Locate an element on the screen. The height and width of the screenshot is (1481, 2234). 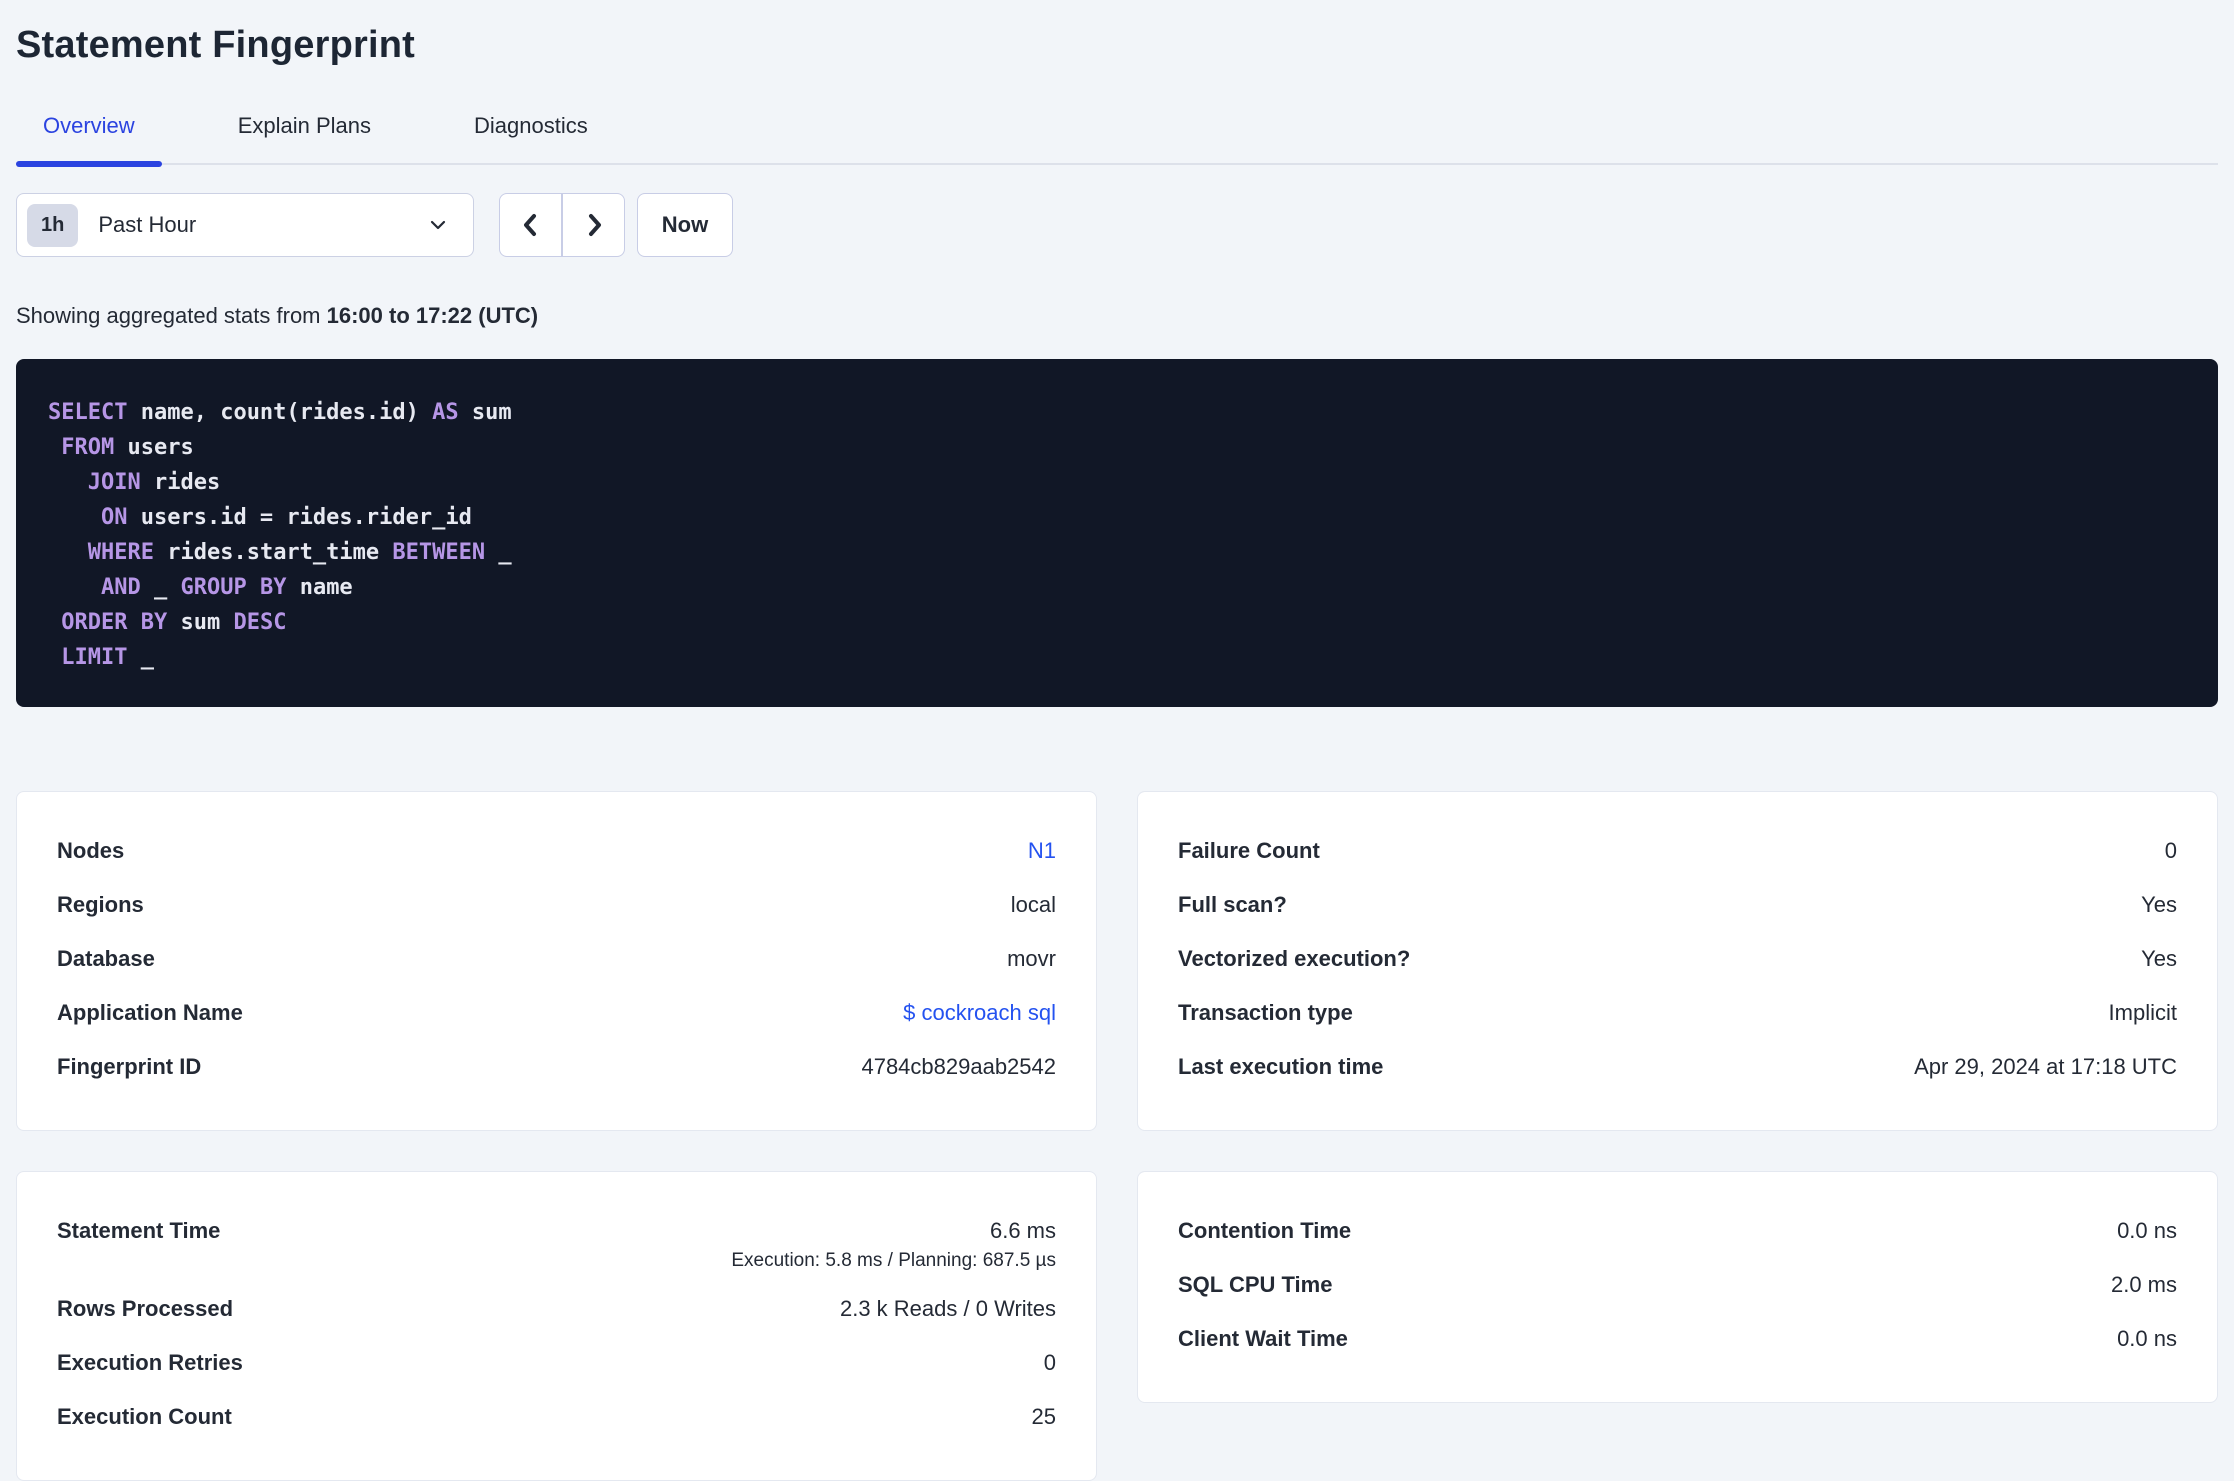
stat-value-link: N1 is located at coordinates (1042, 850).